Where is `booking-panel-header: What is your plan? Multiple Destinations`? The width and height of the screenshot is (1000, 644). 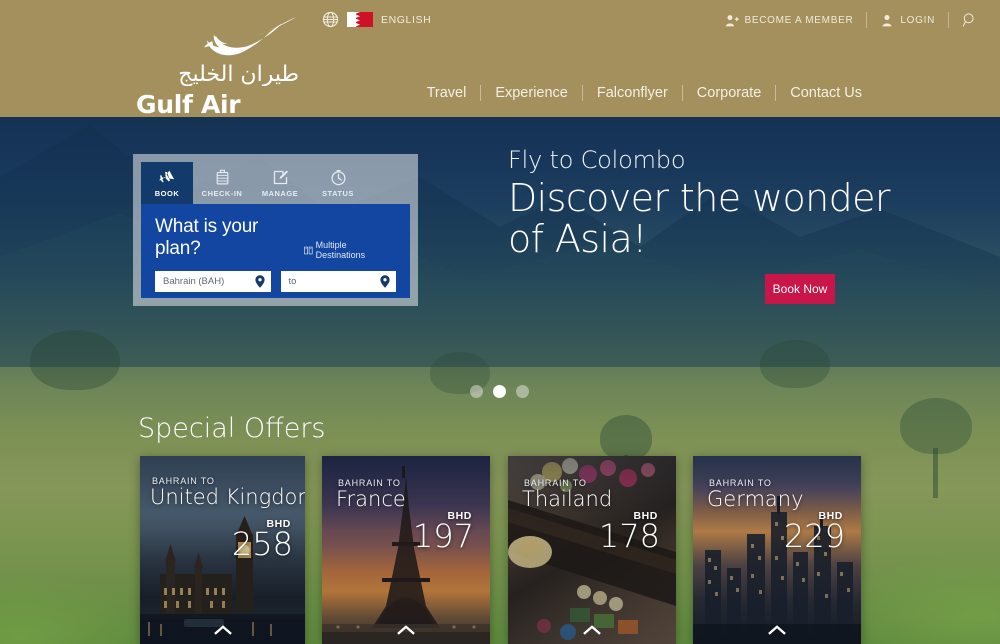
booking-panel-header: What is your plan? Multiple Destinations is located at coordinates (275, 238).